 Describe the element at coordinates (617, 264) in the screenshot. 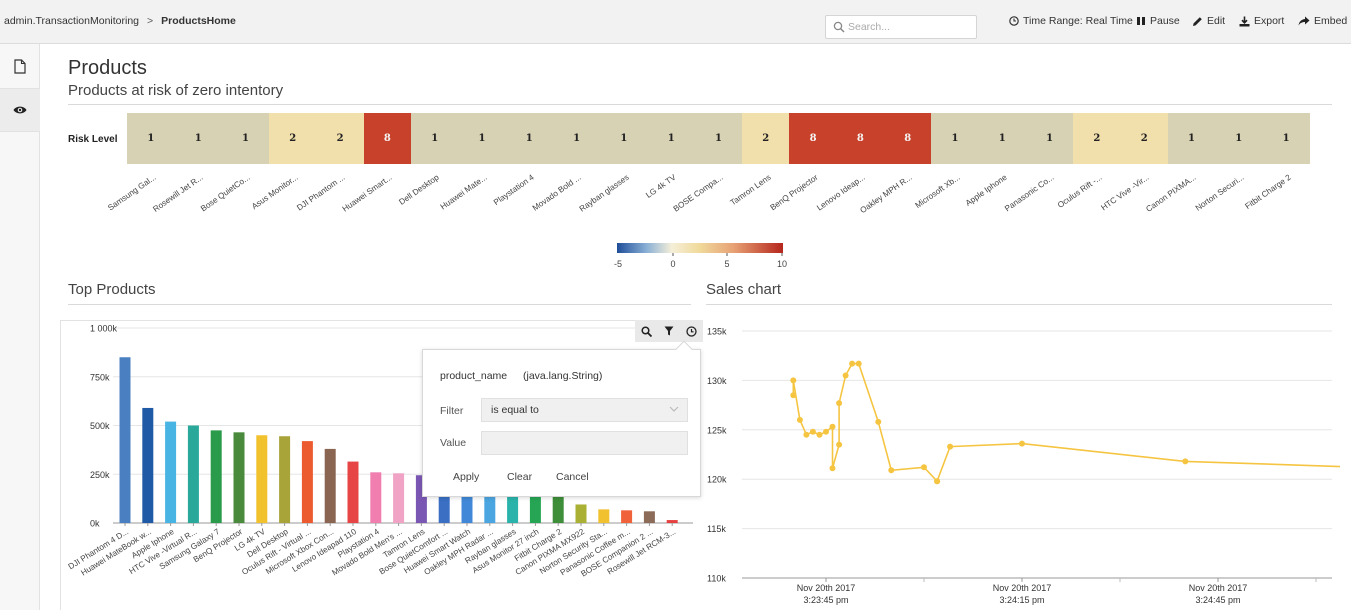

I see `legend-tick: -5` at that location.